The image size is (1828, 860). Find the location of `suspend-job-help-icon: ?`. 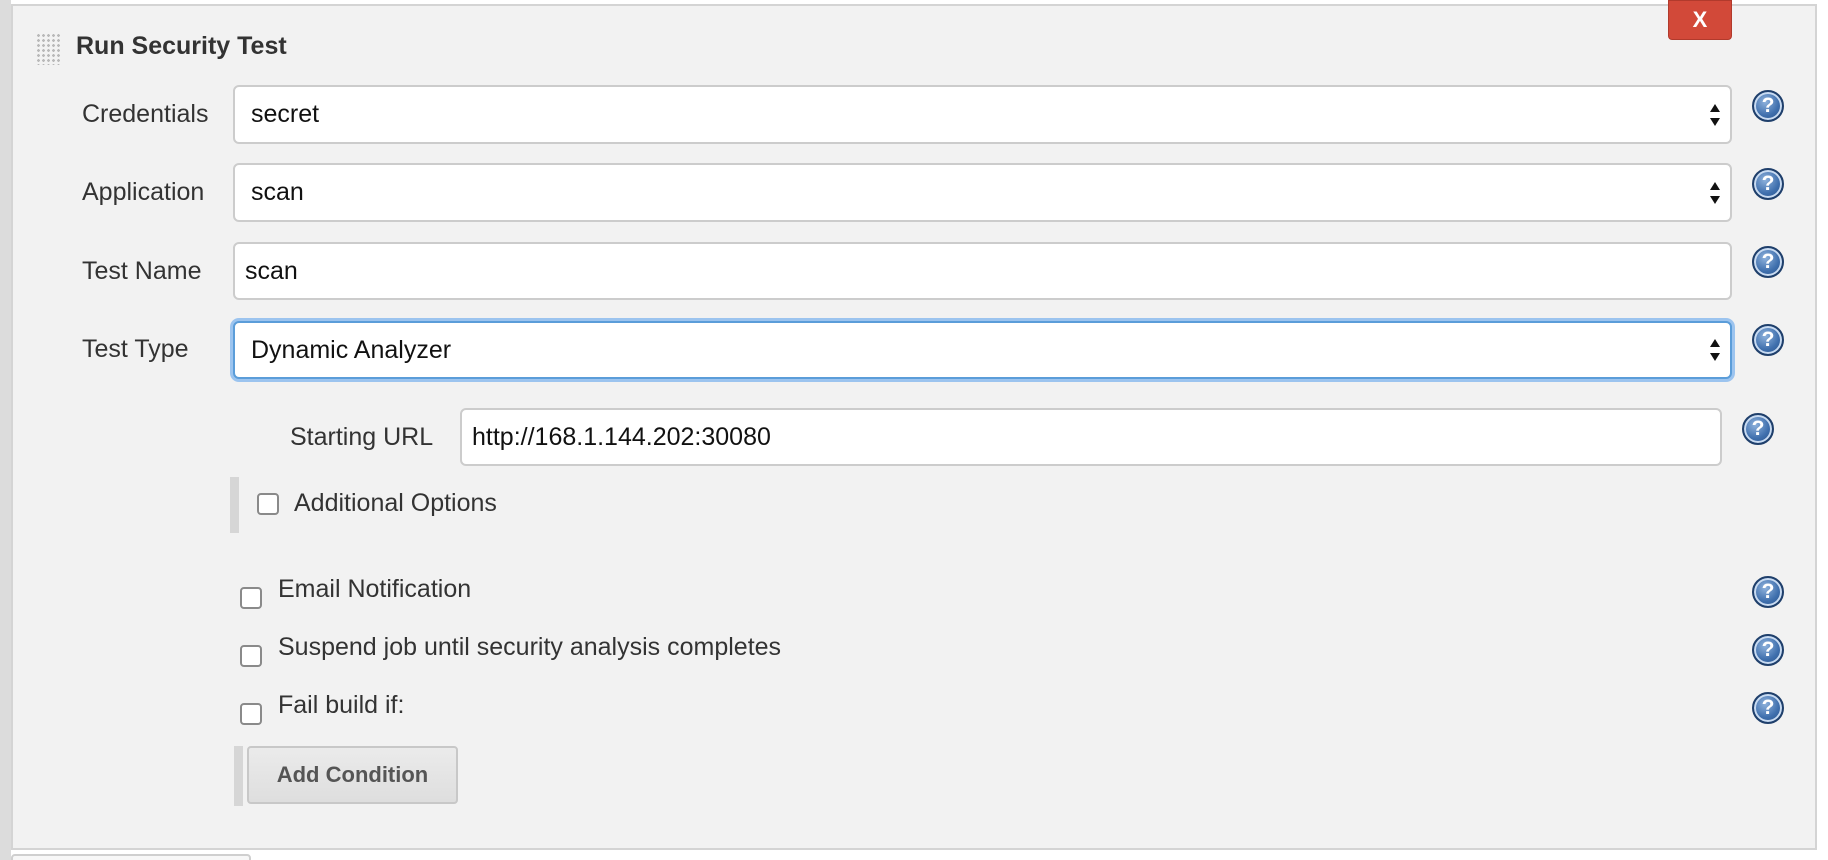

suspend-job-help-icon: ? is located at coordinates (1768, 650).